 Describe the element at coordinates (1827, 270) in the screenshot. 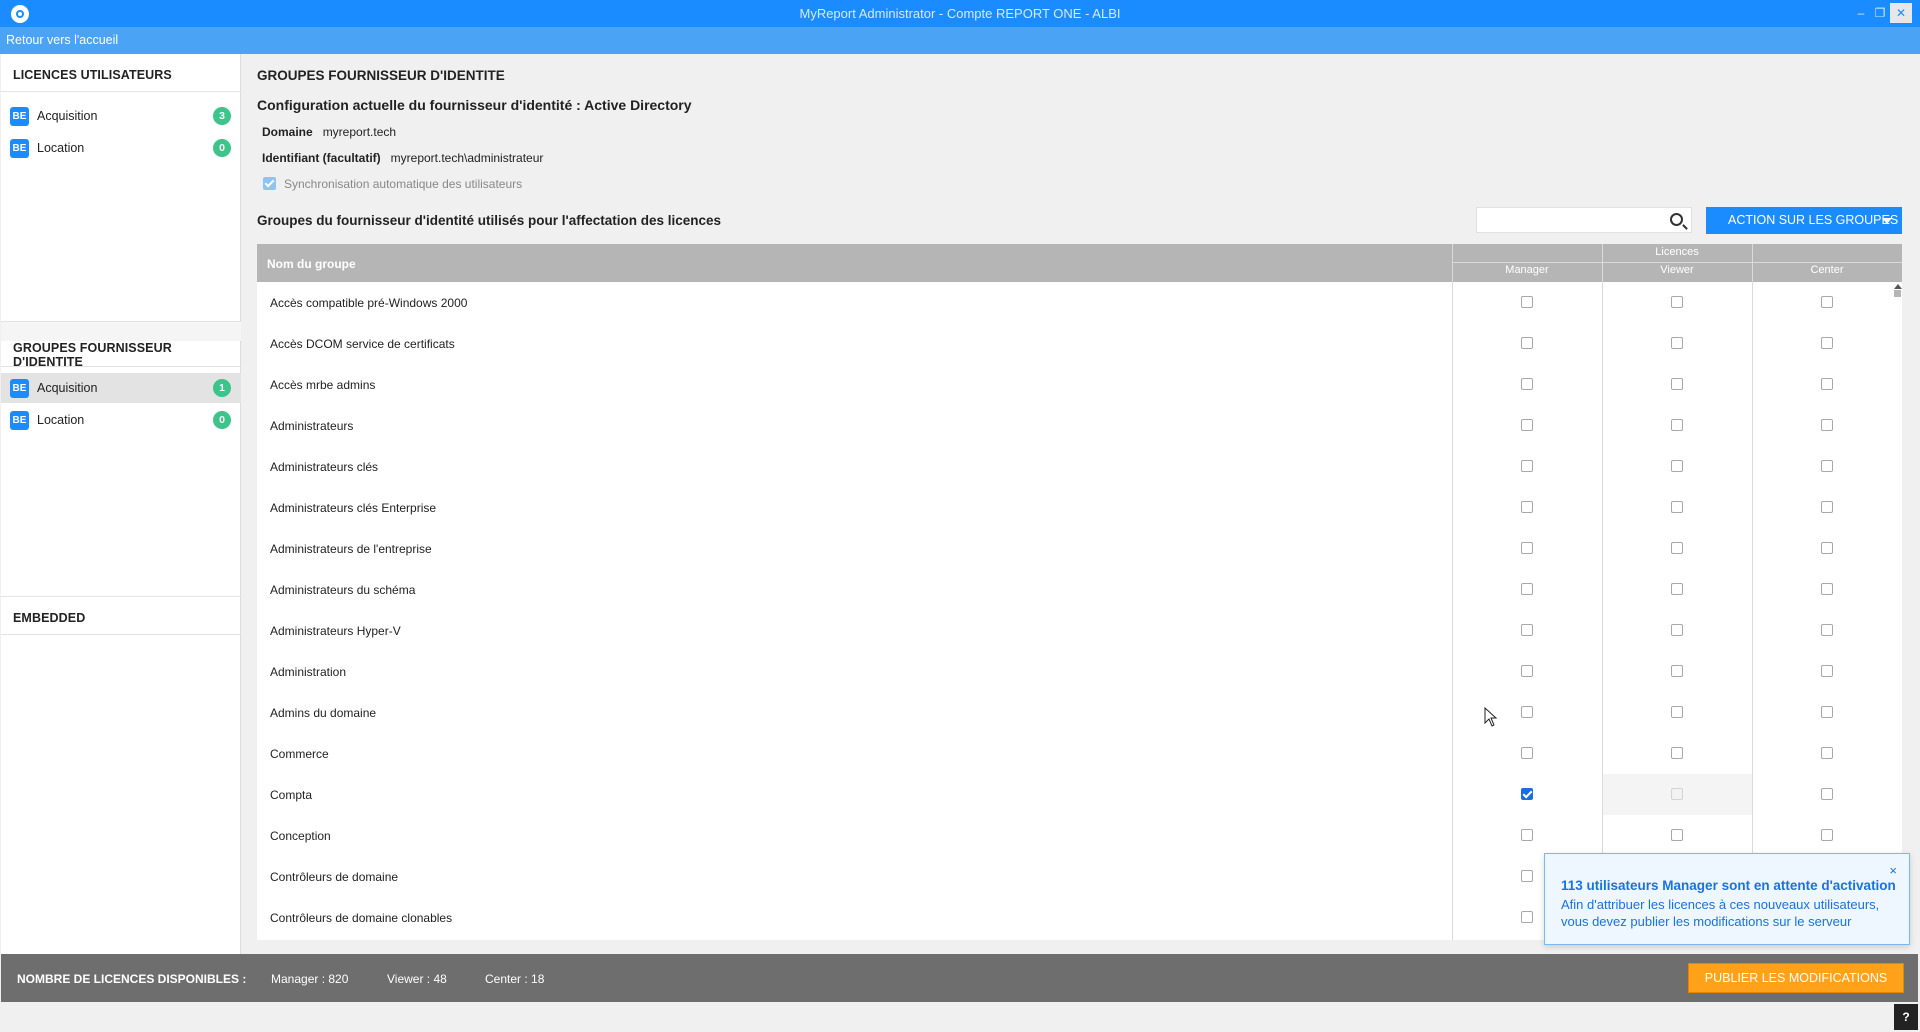

I see `column-header-center: Center` at that location.